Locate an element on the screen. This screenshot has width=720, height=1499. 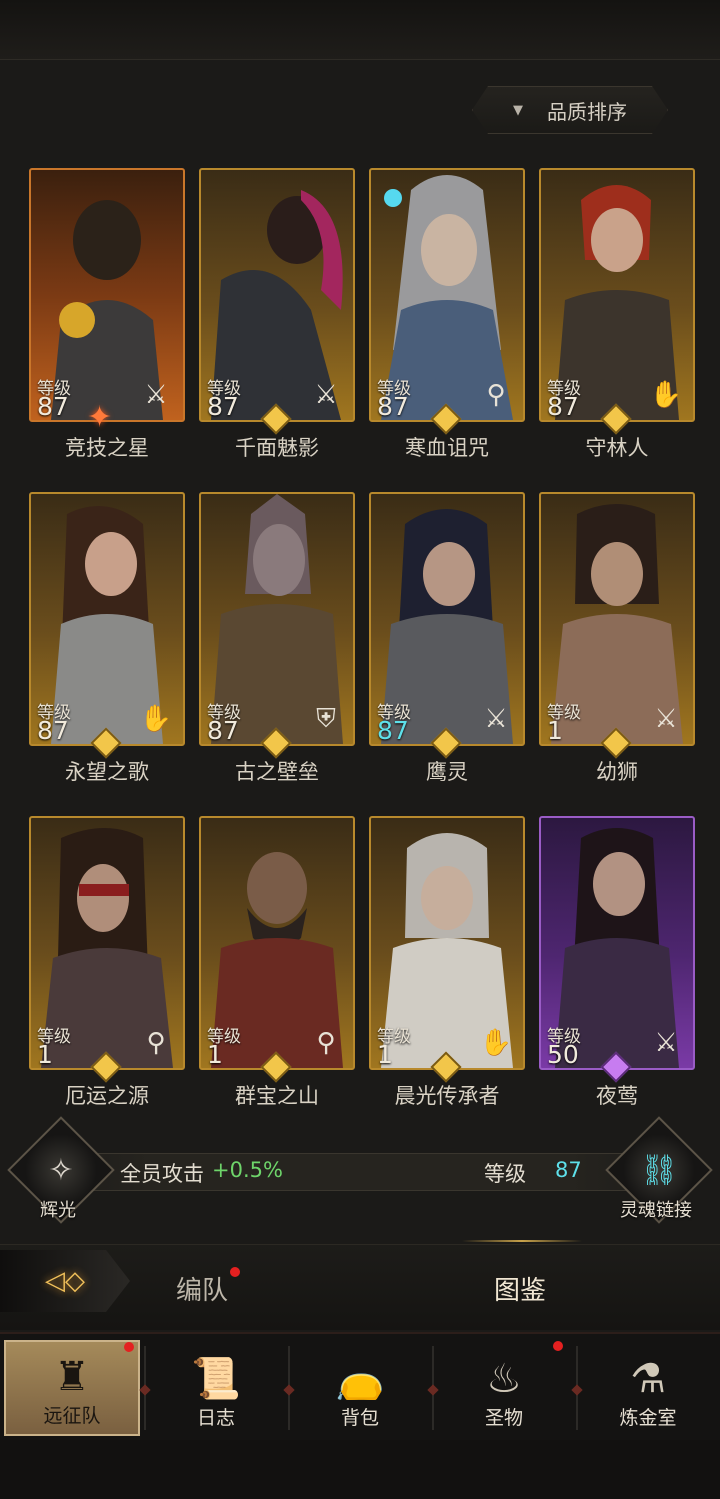
nav-label: 圣物 is located at coordinates (503, 1418).